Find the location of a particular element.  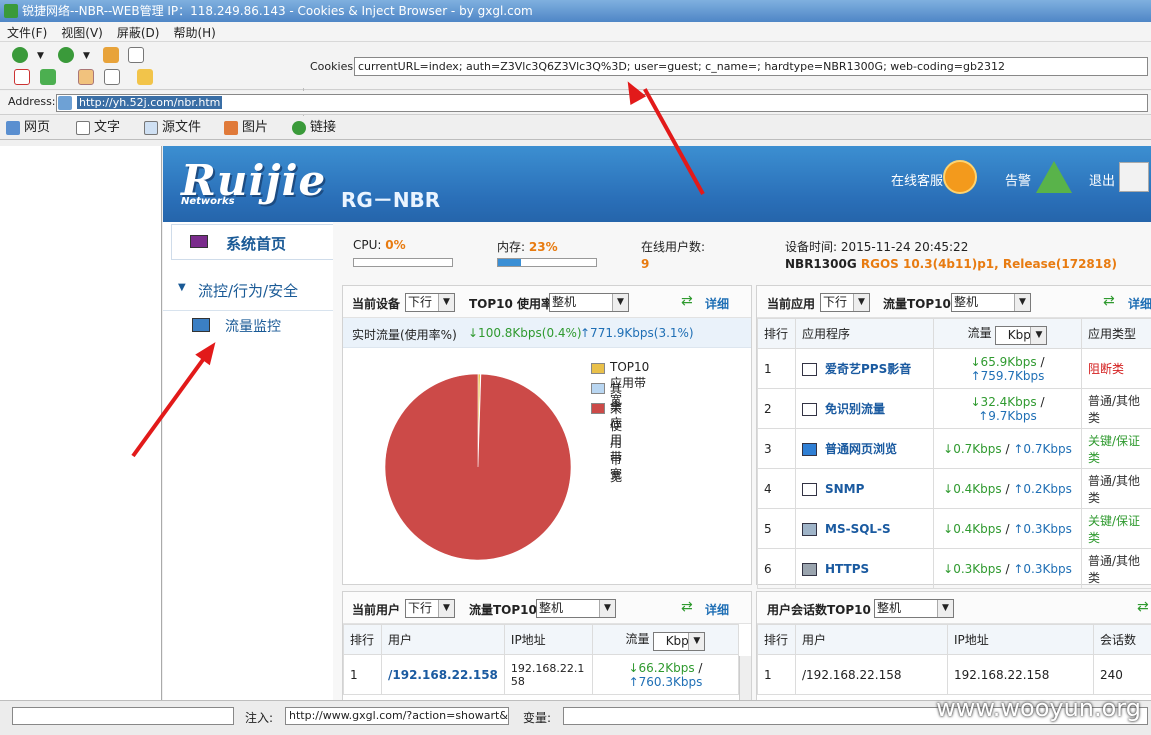

app-name-cell: 普通网页浏览 is located at coordinates (864, 448).